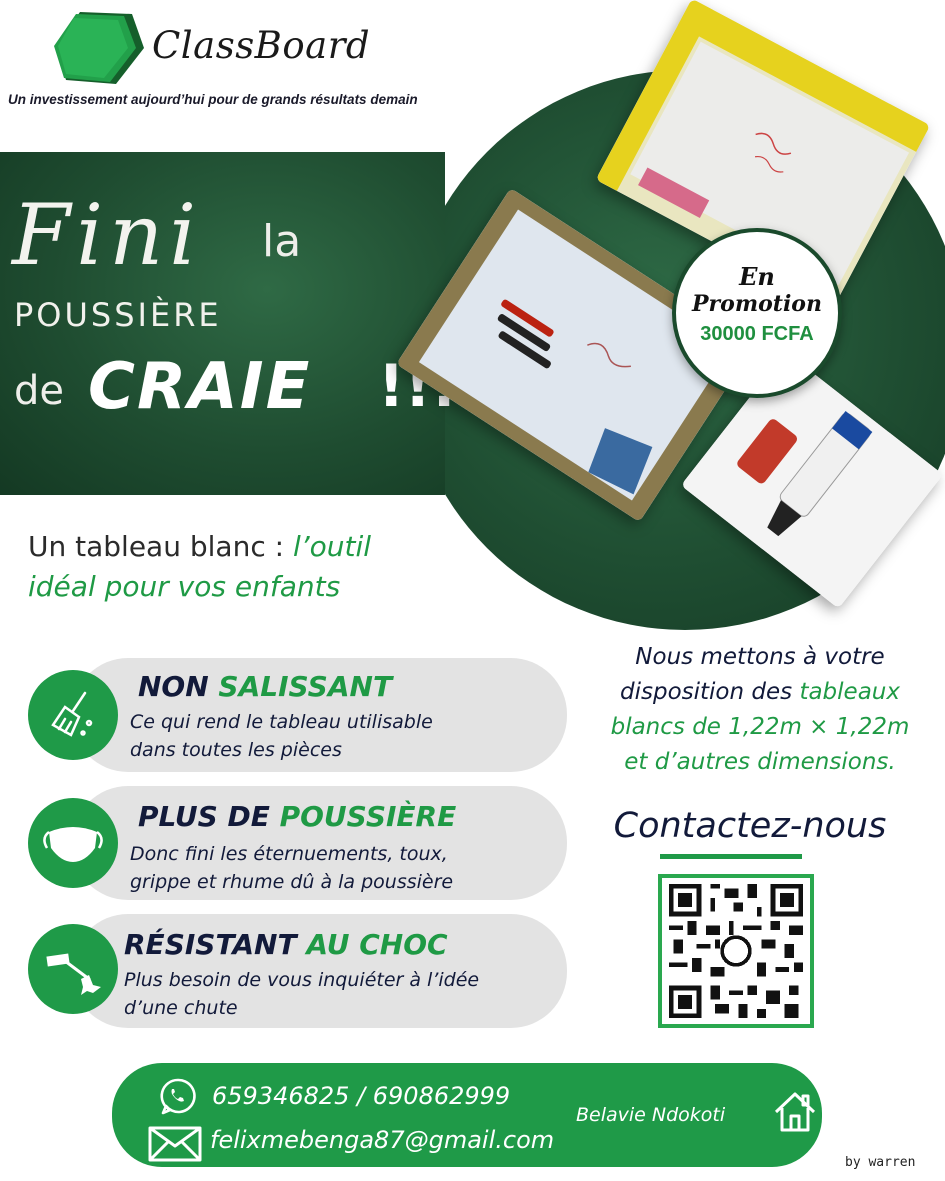 This screenshot has height=1181, width=945. I want to click on feature-title-1-green: SALISSANT, so click(305, 686).